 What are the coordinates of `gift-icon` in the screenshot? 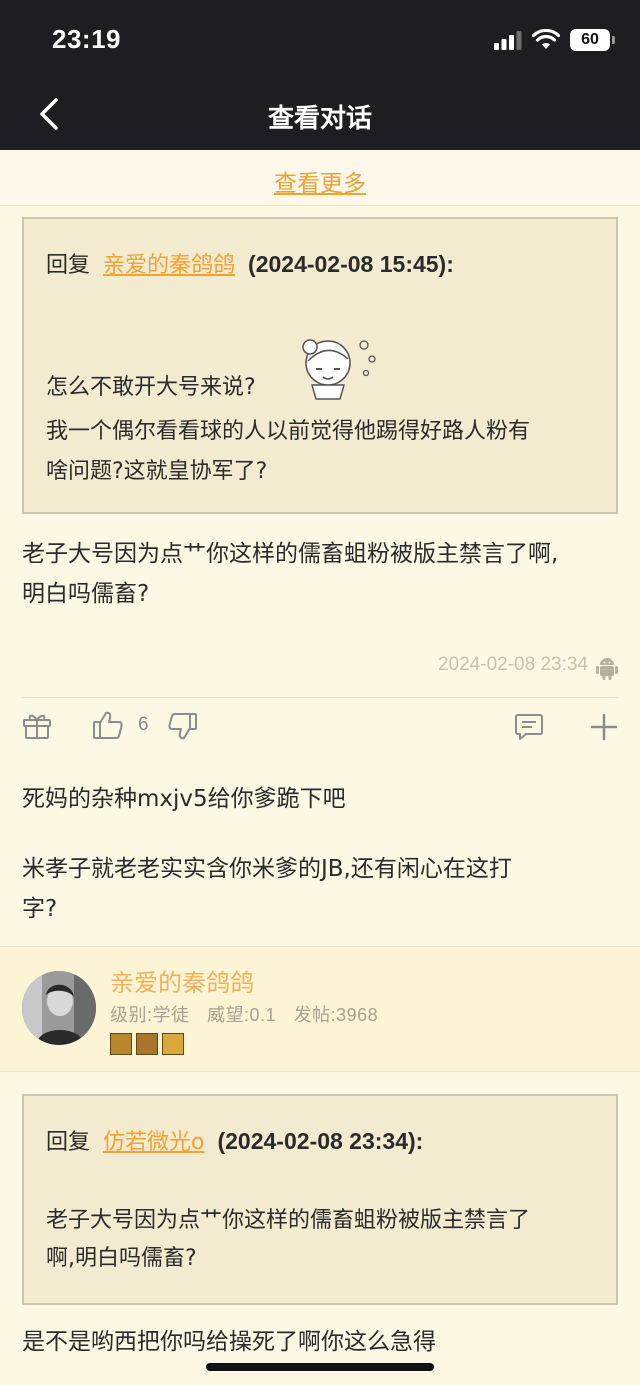 It's located at (37, 726).